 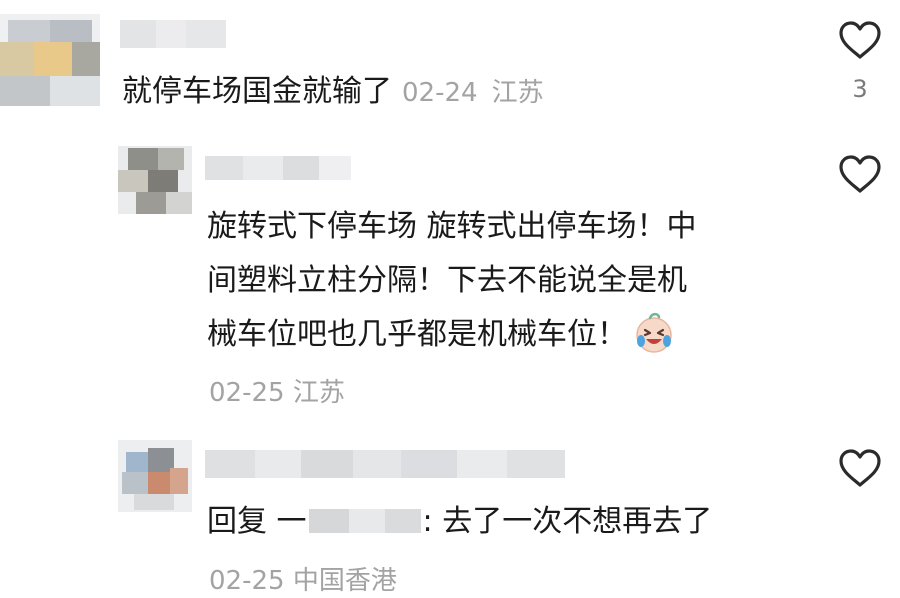 I want to click on reply-target-blurred, so click(x=364, y=520).